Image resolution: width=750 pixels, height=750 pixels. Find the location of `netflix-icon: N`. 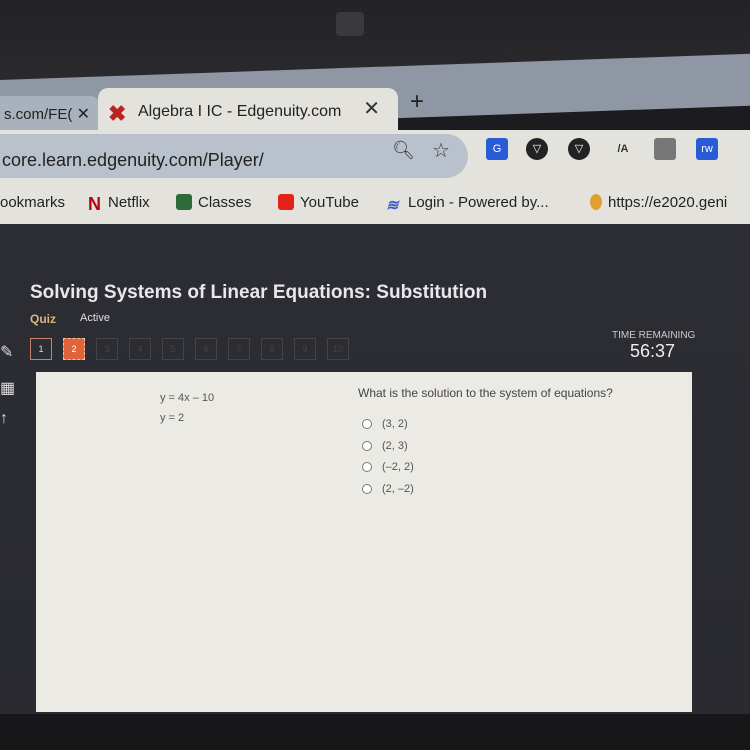

netflix-icon: N is located at coordinates (94, 204).